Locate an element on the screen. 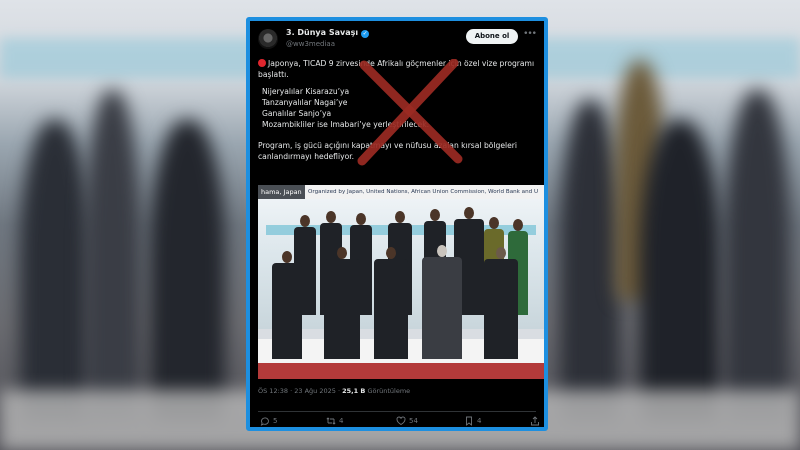 This screenshot has height=450, width=800. account-name-text: 3. Dünya Savaşı is located at coordinates (322, 32).